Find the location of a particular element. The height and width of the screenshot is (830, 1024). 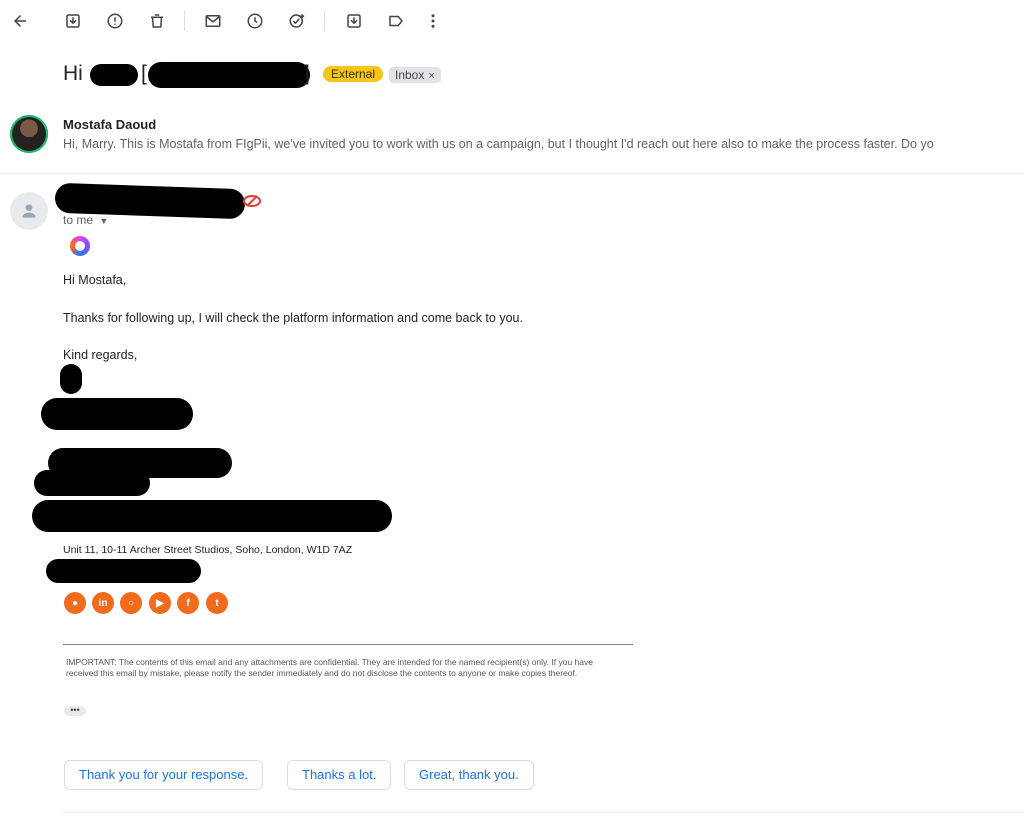

move-to-icon is located at coordinates (354, 21).